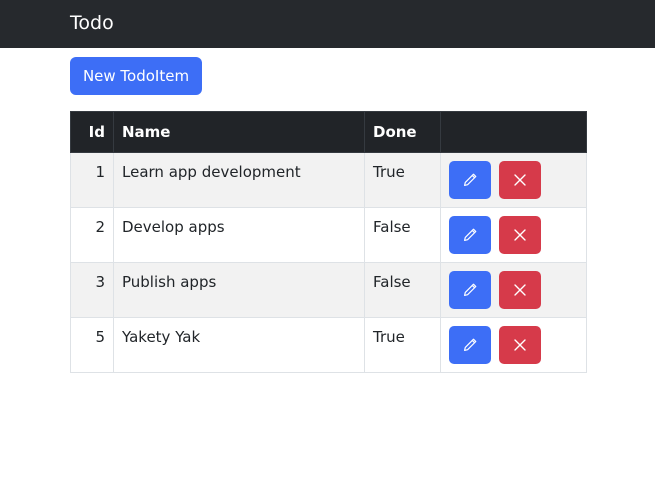 This screenshot has width=655, height=496. Describe the element at coordinates (402, 132) in the screenshot. I see `column-header-done: Done` at that location.